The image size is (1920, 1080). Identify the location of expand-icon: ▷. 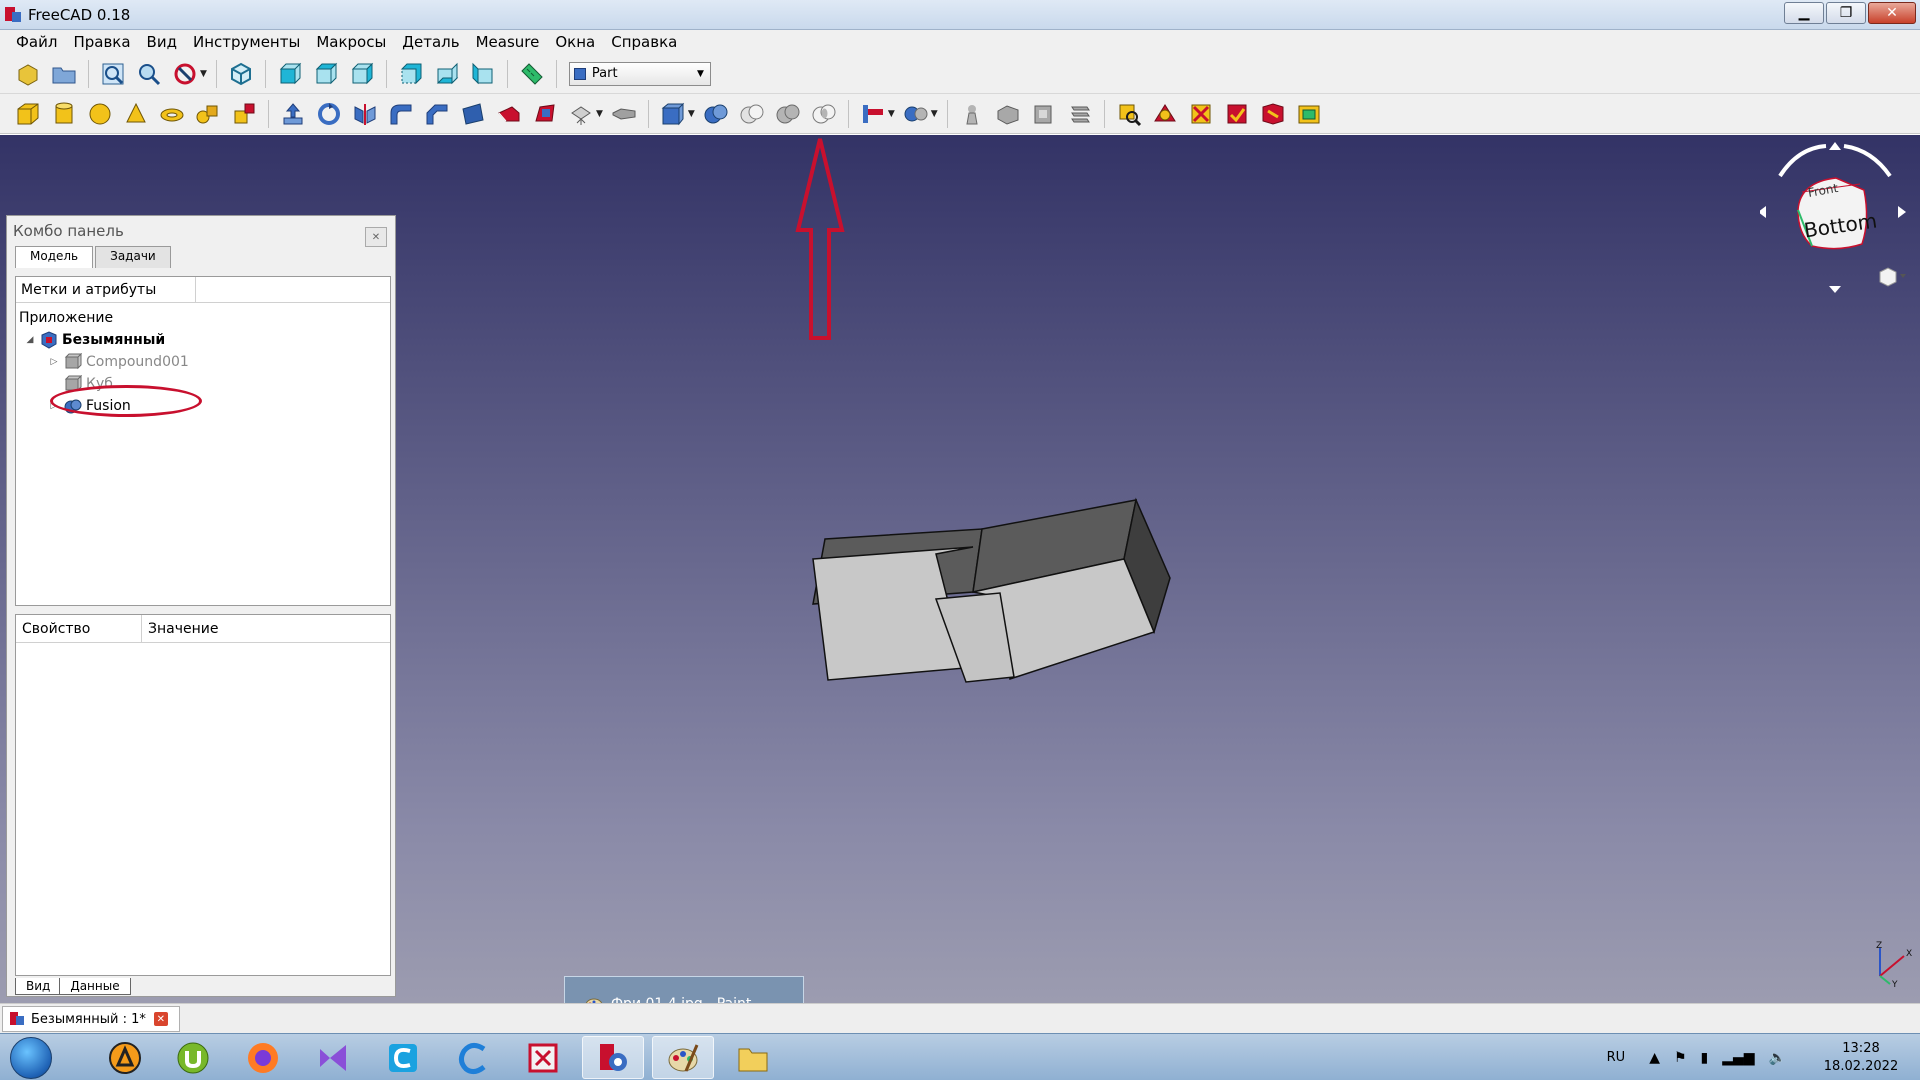
(54, 362).